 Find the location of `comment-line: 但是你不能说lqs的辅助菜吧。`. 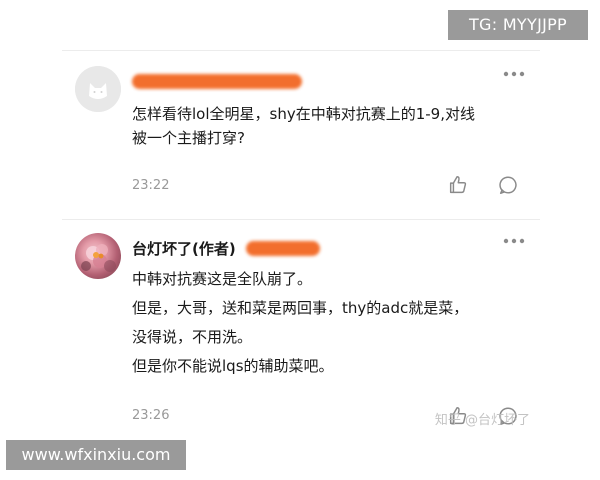

comment-line: 但是你不能说lqs的辅助菜吧。 is located at coordinates (233, 366).